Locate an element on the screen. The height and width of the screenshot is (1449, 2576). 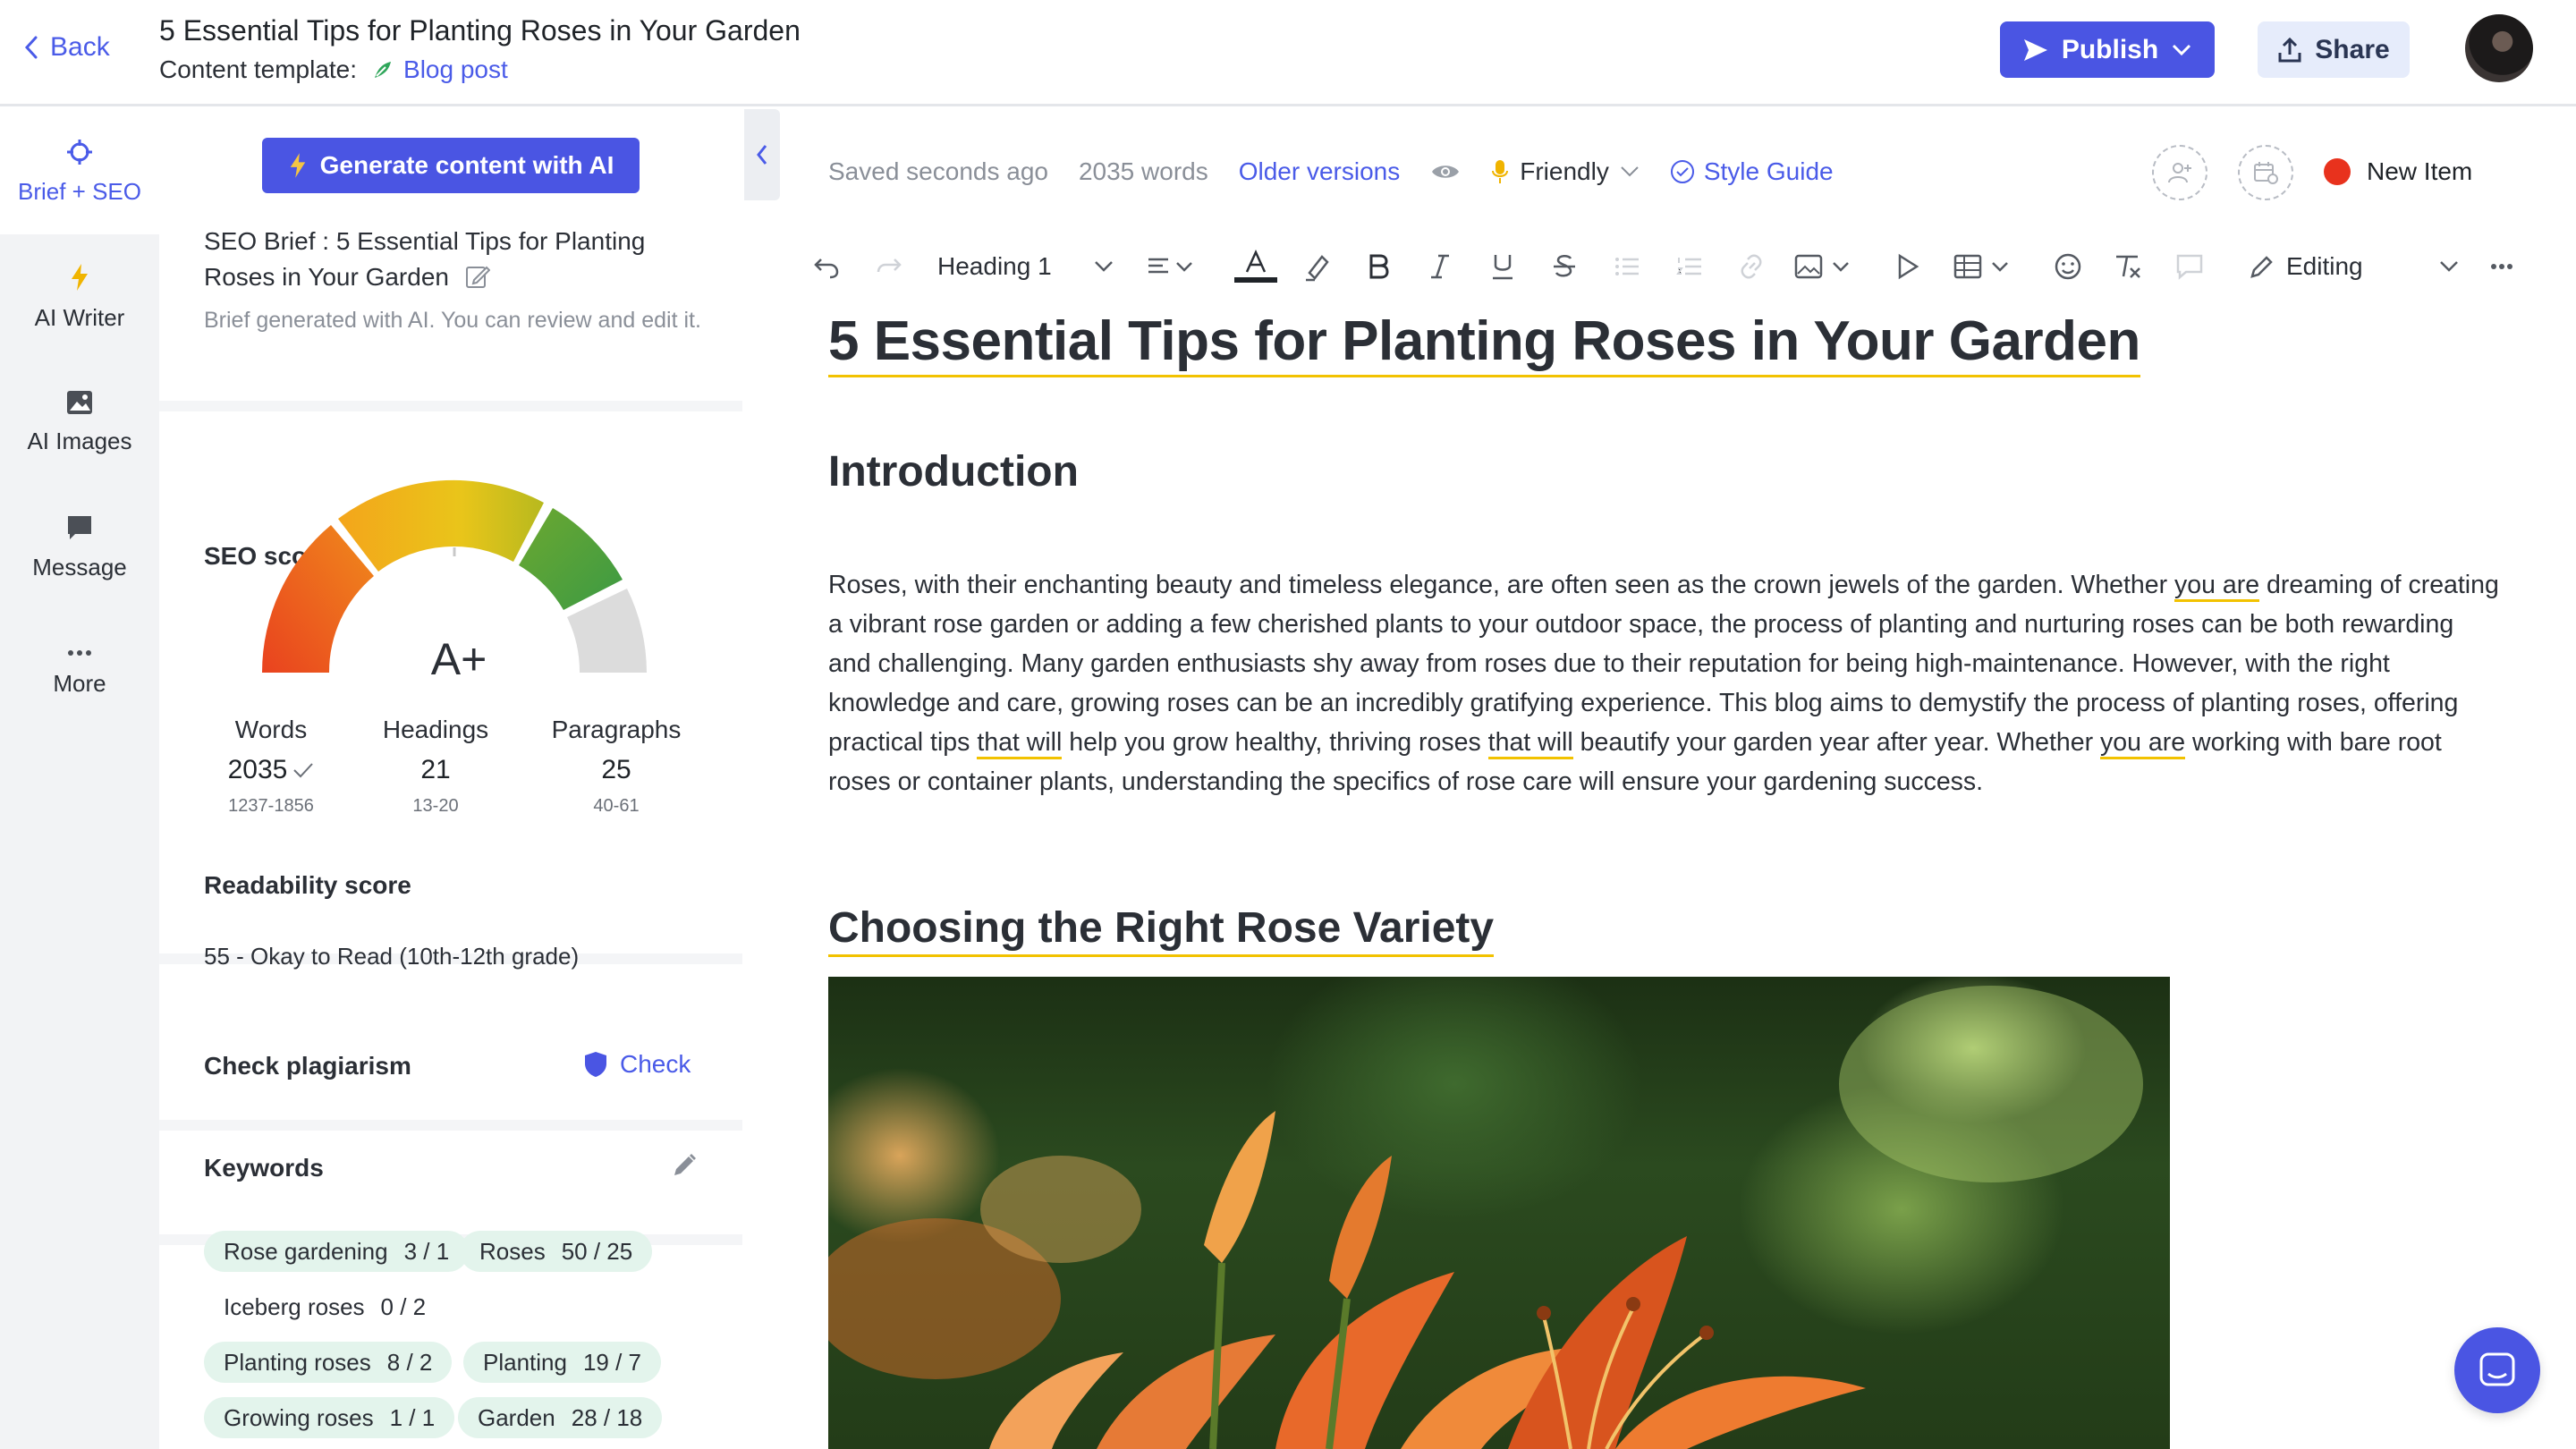
check-plagiarism-button: Check is located at coordinates (637, 1064).